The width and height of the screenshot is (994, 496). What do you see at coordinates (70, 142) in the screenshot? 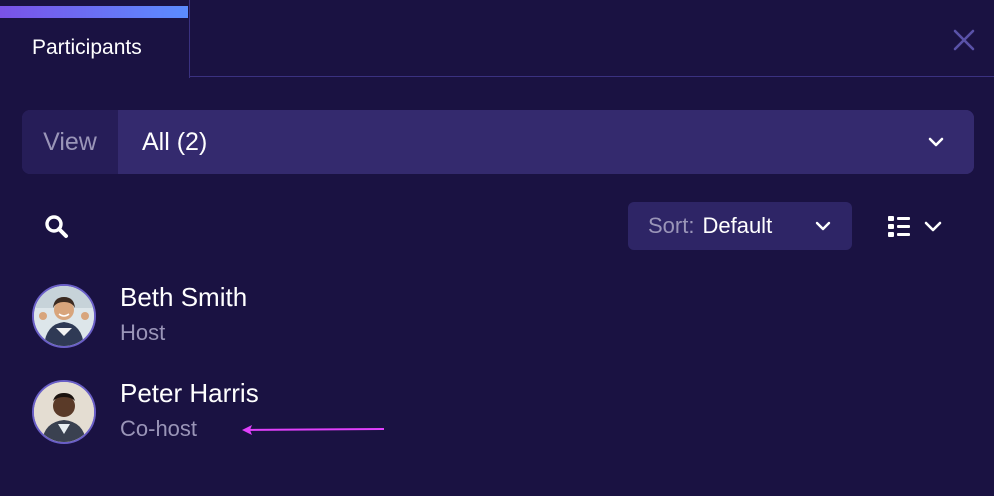
I see `view-select-prefix: View` at bounding box center [70, 142].